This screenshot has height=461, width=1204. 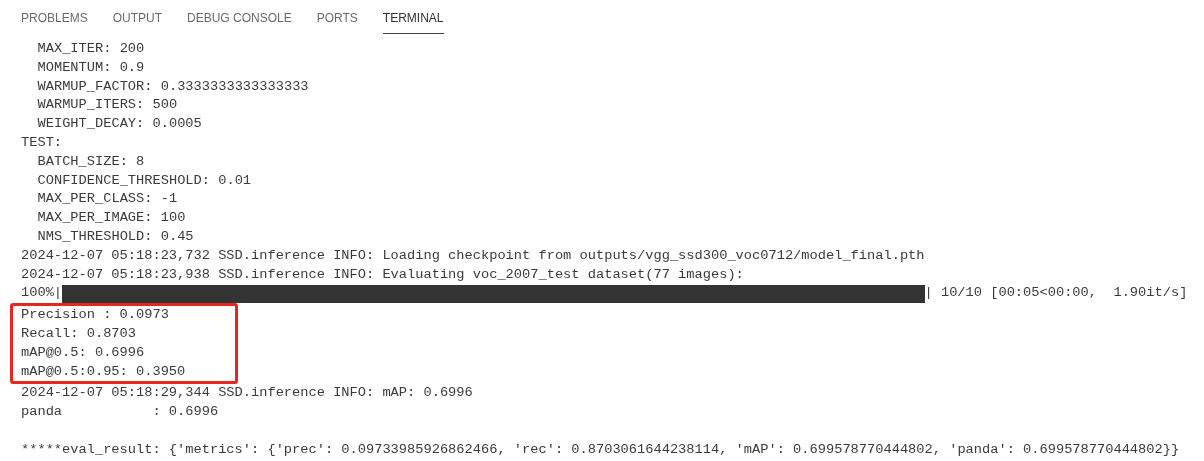 What do you see at coordinates (600, 449) in the screenshot?
I see `terminal-line: *****eval_result: {'metrics': {'prec': 0.09733985926862466, 'rec': 0.8703061644238114, 'mAP': 0.699578770444802, 'panda': 0.699578770444802}}` at bounding box center [600, 449].